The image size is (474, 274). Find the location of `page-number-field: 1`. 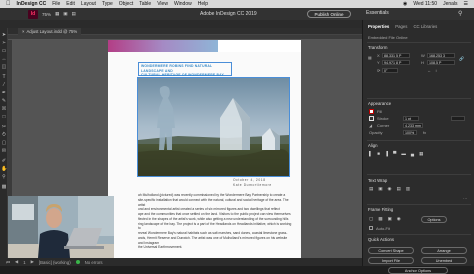

page-number-field: 1 is located at coordinates (24, 262).